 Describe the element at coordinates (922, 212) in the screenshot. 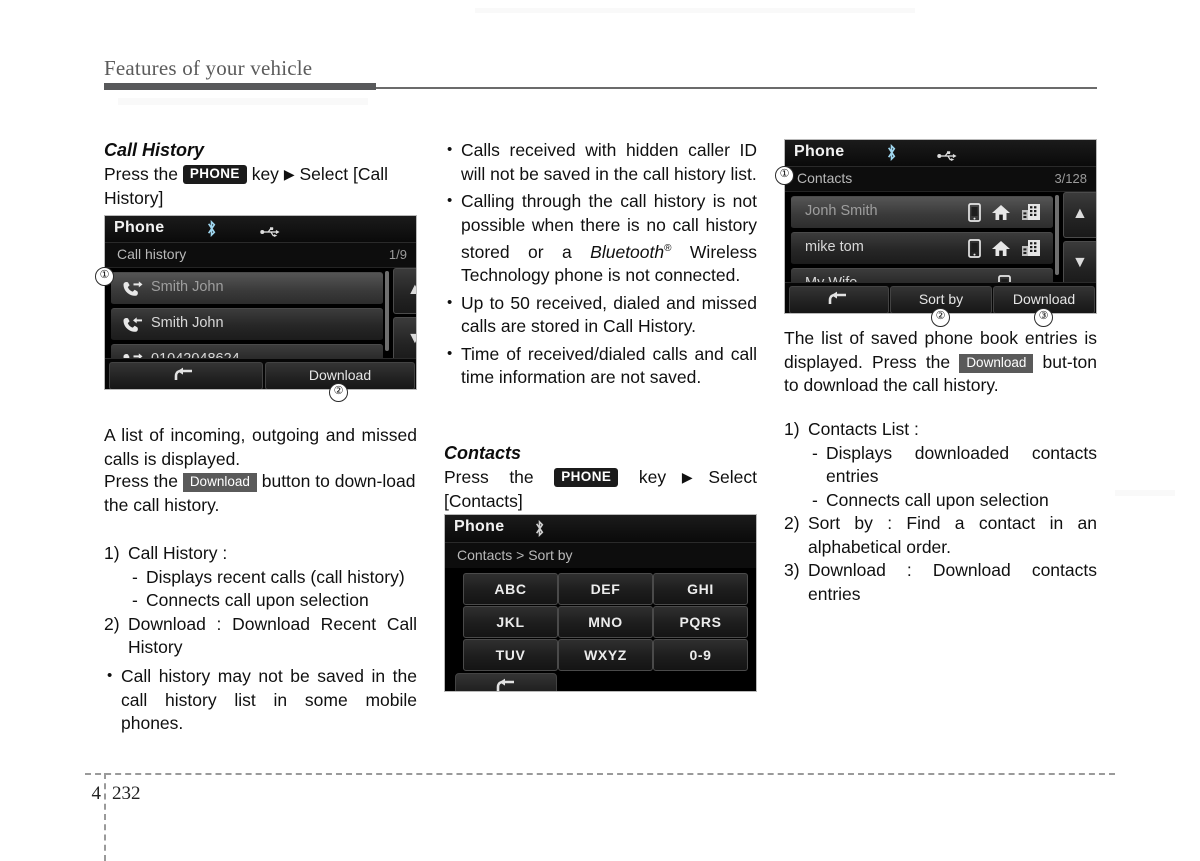

I see `contact-row: Jonh Smith` at that location.